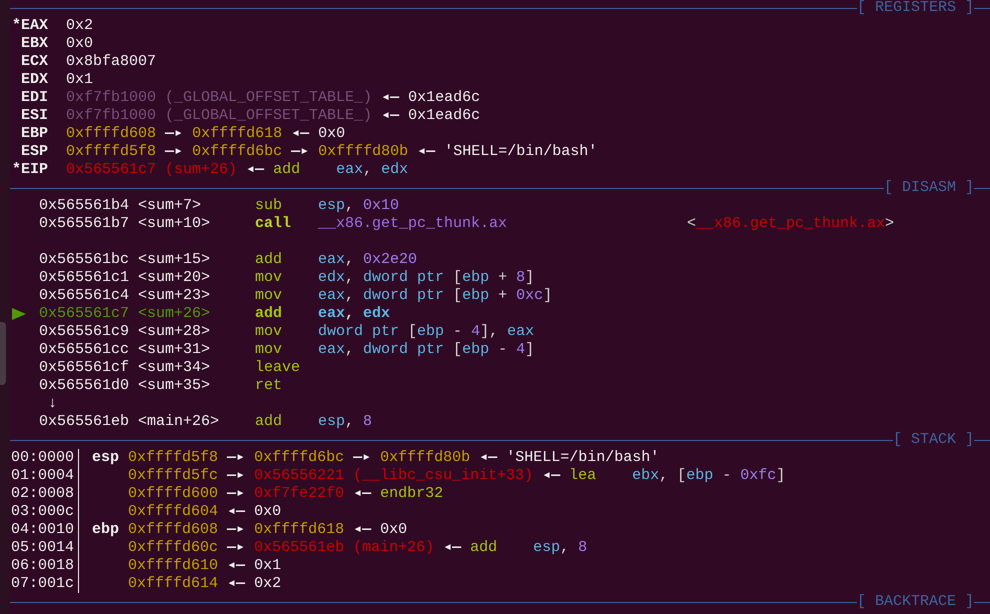 The image size is (990, 614). I want to click on register-name: EBX, so click(35, 44).